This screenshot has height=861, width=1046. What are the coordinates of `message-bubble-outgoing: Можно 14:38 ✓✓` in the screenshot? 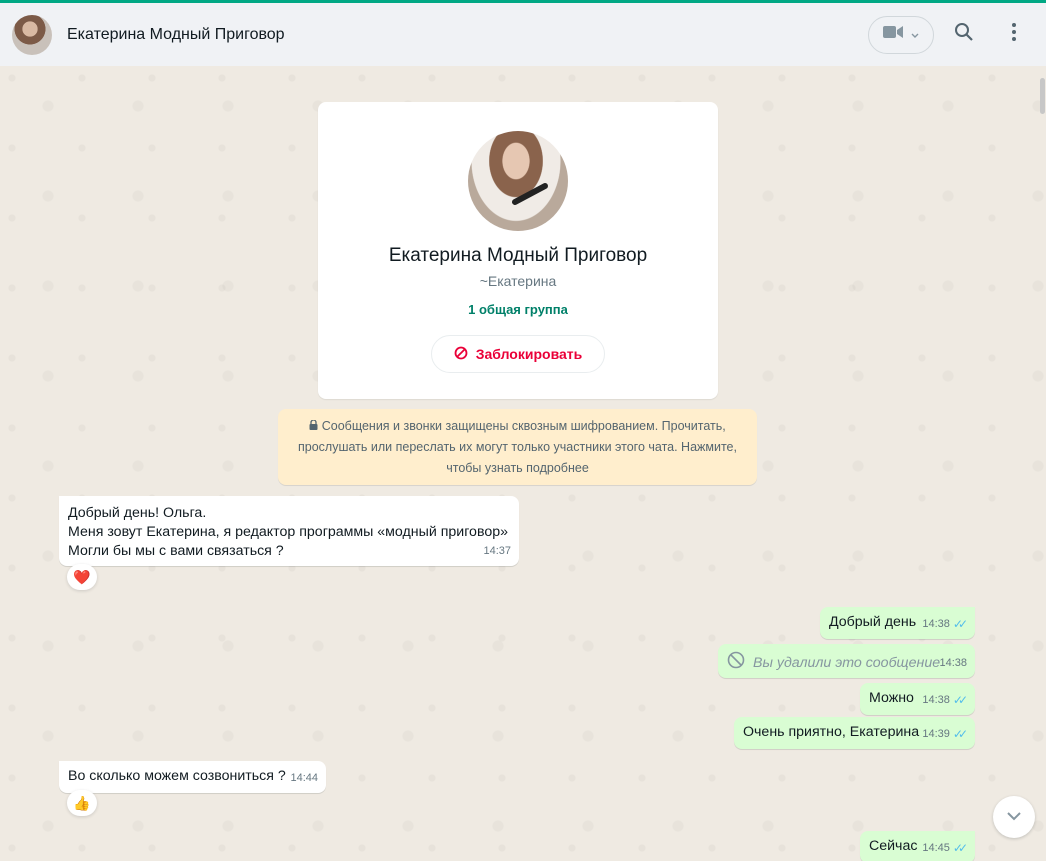 It's located at (917, 699).